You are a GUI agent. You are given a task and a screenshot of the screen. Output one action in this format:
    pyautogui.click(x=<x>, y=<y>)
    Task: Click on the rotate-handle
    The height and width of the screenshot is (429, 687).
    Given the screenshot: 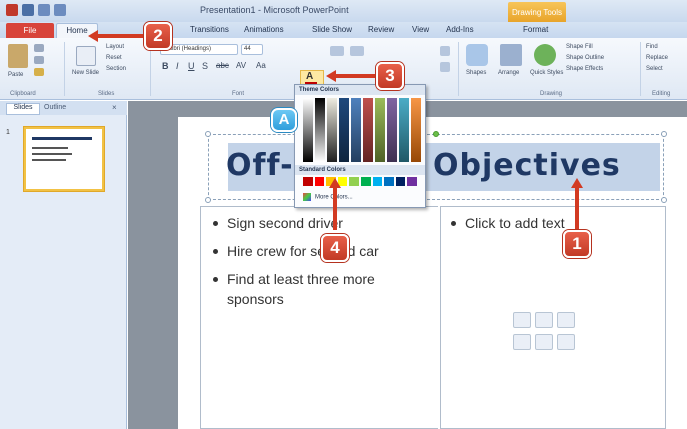 What is the action you would take?
    pyautogui.click(x=436, y=134)
    